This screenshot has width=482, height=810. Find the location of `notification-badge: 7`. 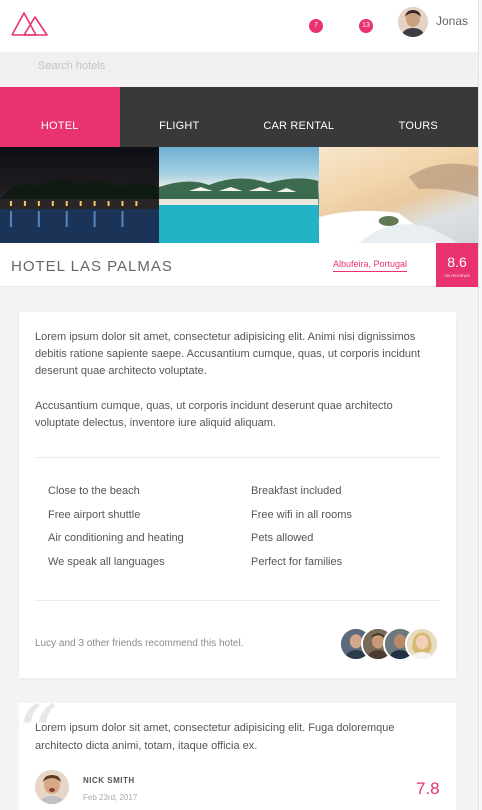

notification-badge: 7 is located at coordinates (316, 26).